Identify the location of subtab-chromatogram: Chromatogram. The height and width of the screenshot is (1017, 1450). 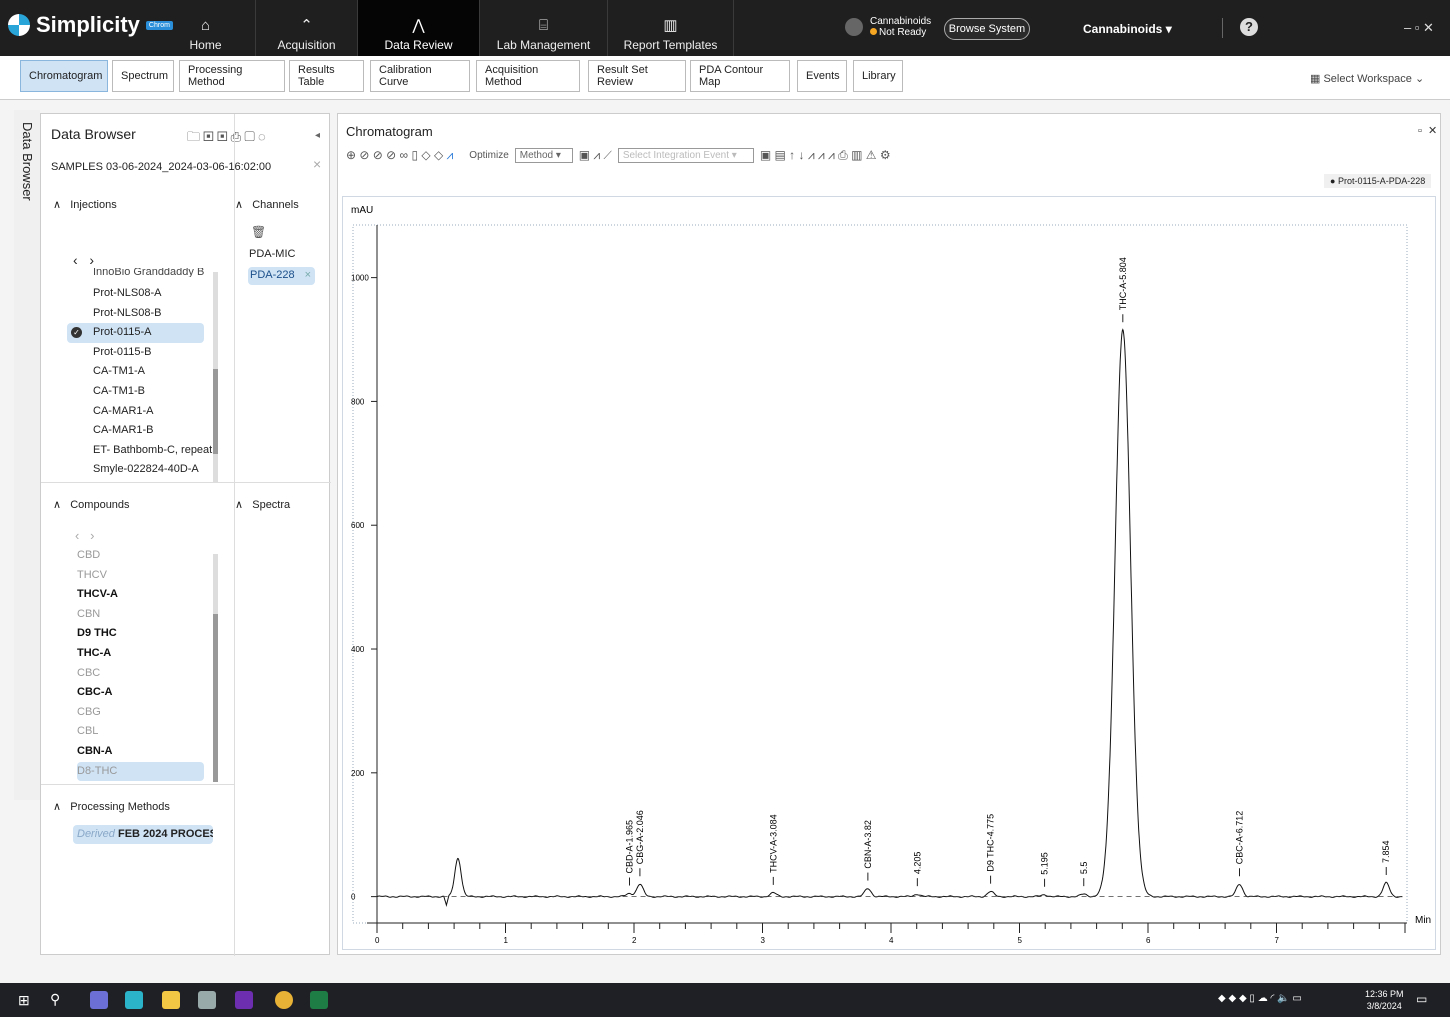
(64, 76).